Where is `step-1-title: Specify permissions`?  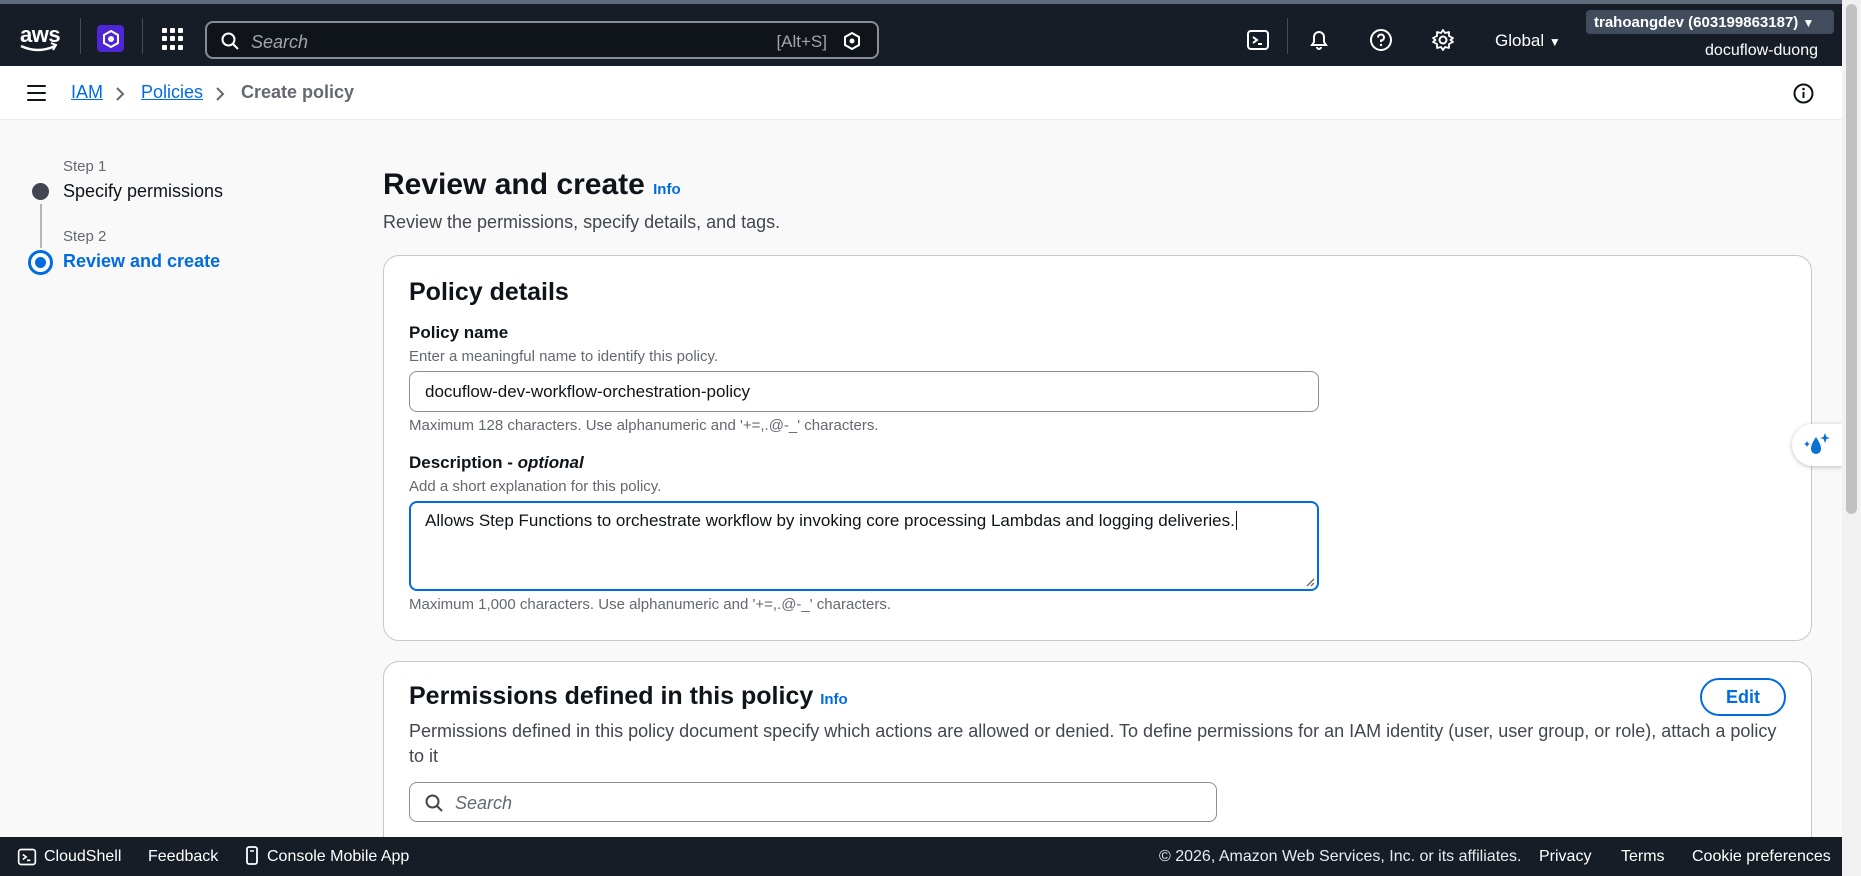
step-1-title: Specify permissions is located at coordinates (143, 191).